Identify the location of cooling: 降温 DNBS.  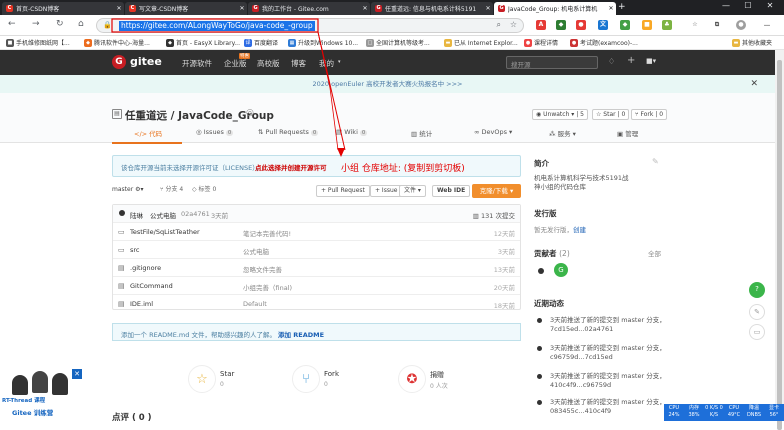
(754, 411).